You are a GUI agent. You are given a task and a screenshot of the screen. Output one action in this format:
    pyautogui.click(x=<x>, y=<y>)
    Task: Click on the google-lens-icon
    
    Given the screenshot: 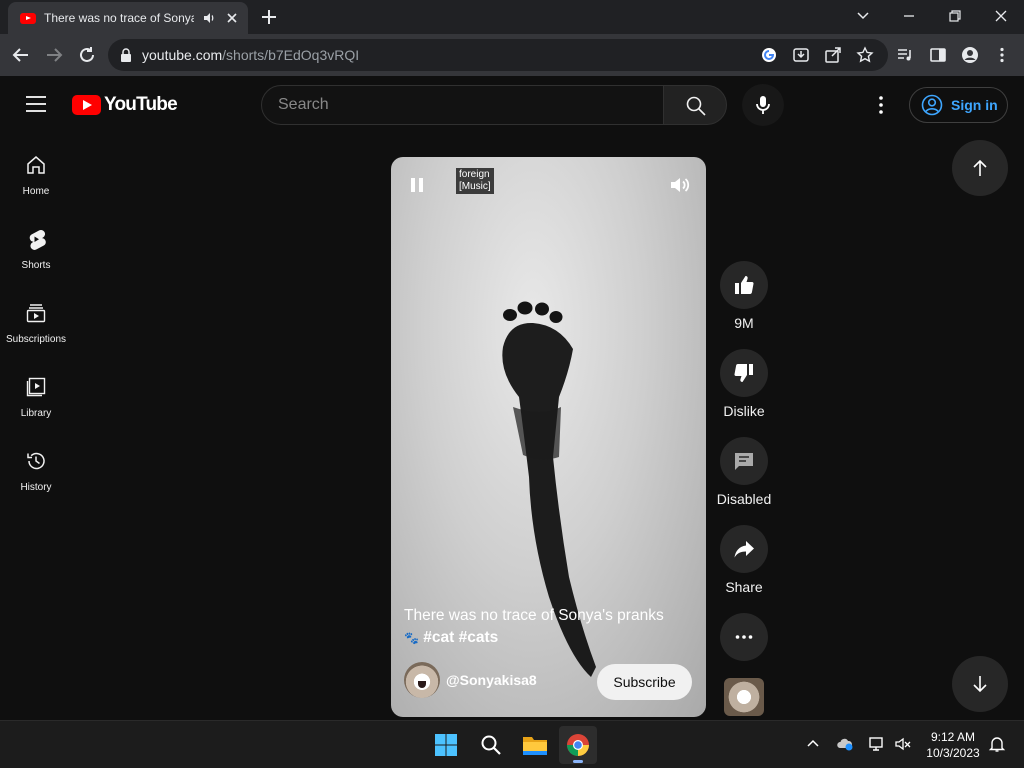 What is the action you would take?
    pyautogui.click(x=769, y=55)
    